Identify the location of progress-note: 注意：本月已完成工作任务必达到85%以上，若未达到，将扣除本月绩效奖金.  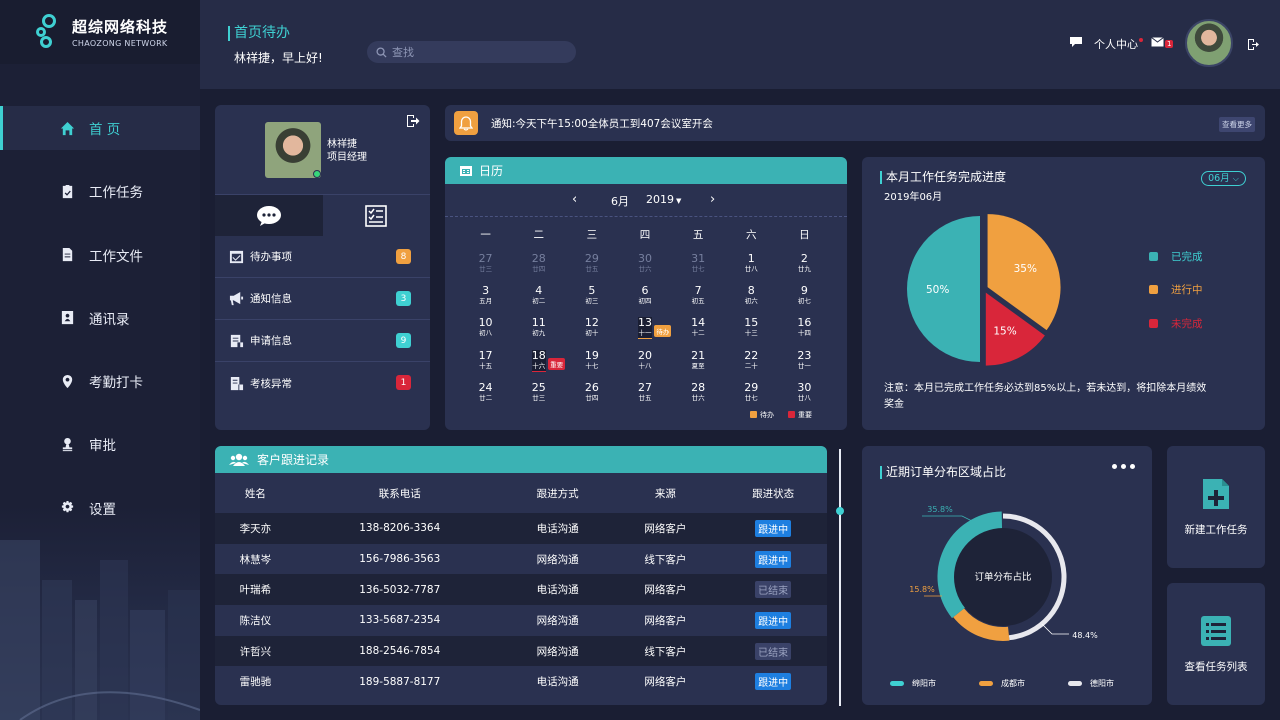
(1045, 396).